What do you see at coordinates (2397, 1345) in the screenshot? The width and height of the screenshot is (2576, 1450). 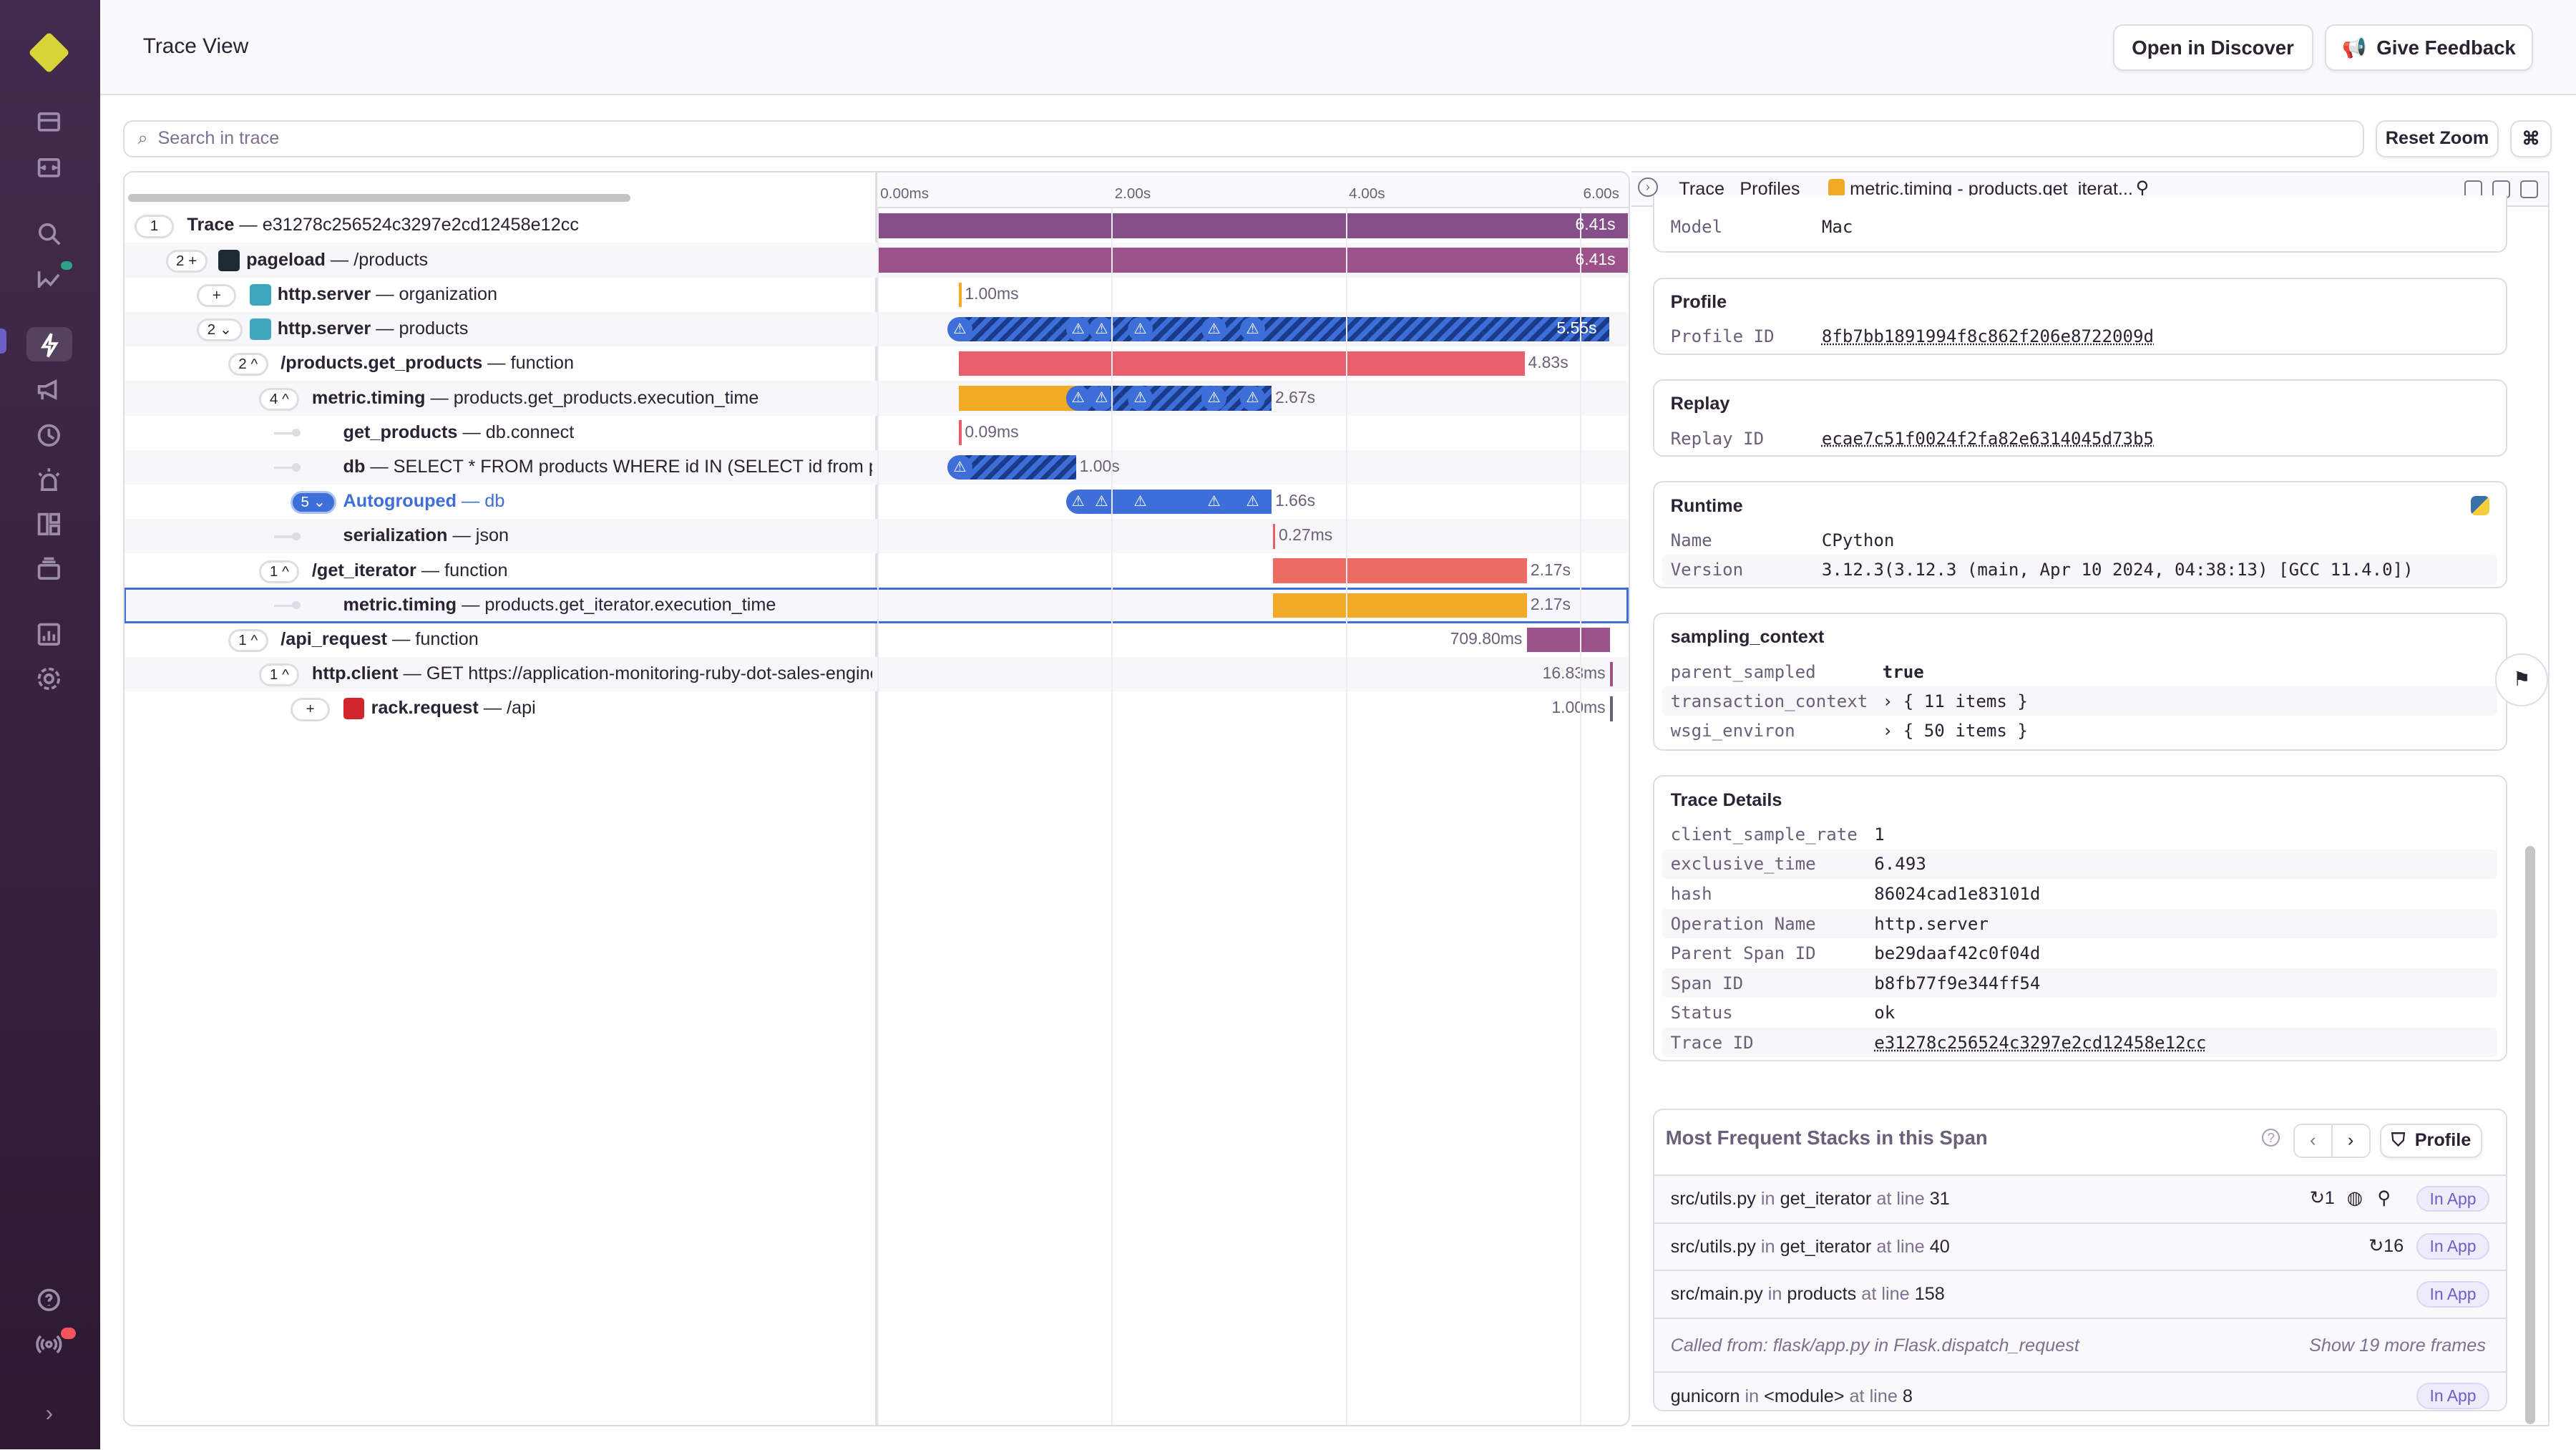 I see `show-more-frames-link: Show 19 more frames` at bounding box center [2397, 1345].